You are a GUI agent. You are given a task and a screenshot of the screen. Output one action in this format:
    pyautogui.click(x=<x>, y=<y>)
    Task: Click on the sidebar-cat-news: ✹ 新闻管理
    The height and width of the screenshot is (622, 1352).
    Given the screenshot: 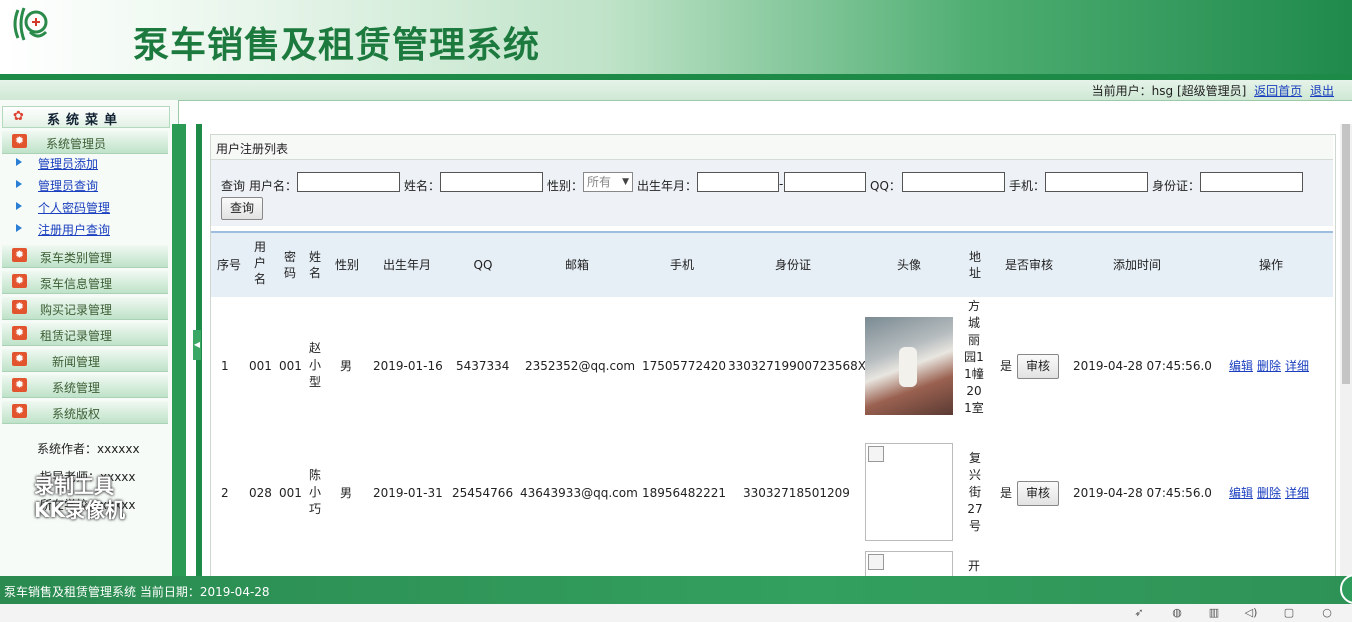 What is the action you would take?
    pyautogui.click(x=85, y=360)
    